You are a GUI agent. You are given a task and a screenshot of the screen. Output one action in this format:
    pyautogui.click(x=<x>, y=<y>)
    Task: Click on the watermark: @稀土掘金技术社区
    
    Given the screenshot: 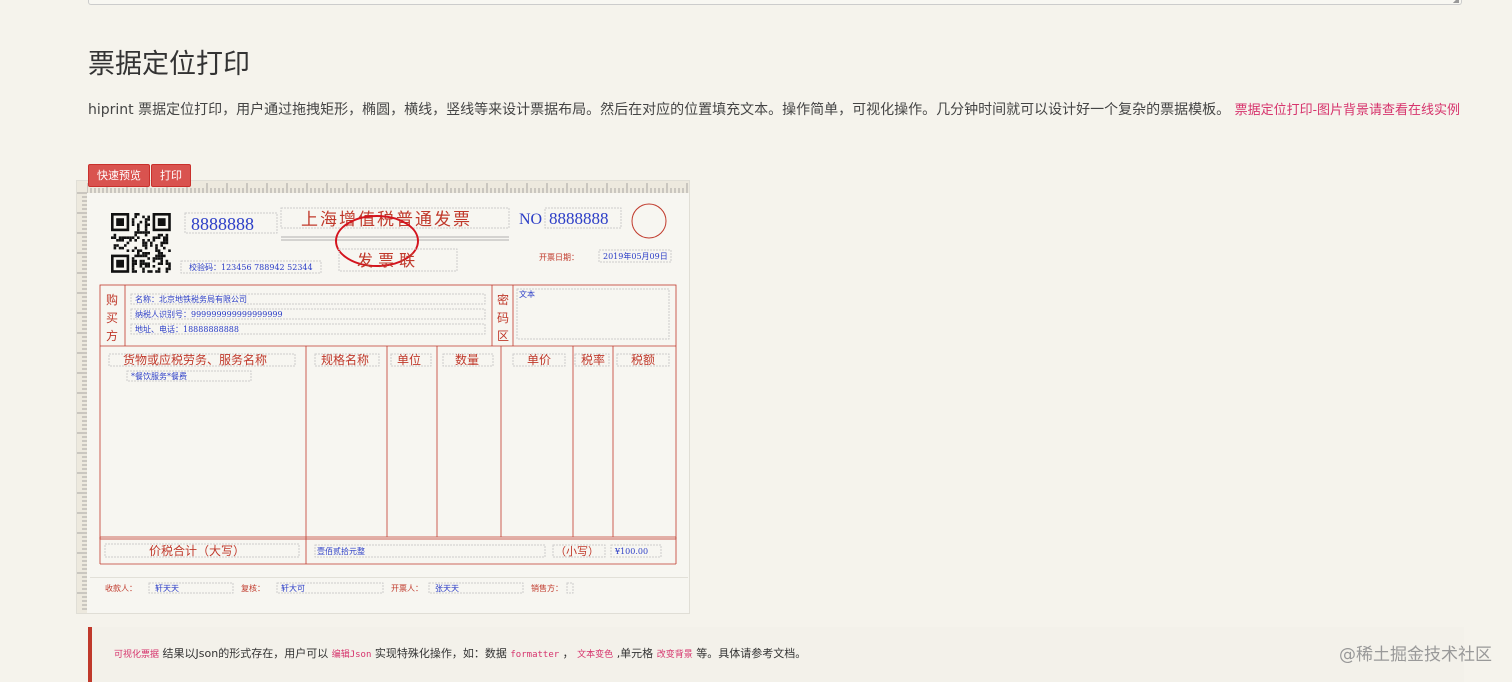 What is the action you would take?
    pyautogui.click(x=1415, y=655)
    